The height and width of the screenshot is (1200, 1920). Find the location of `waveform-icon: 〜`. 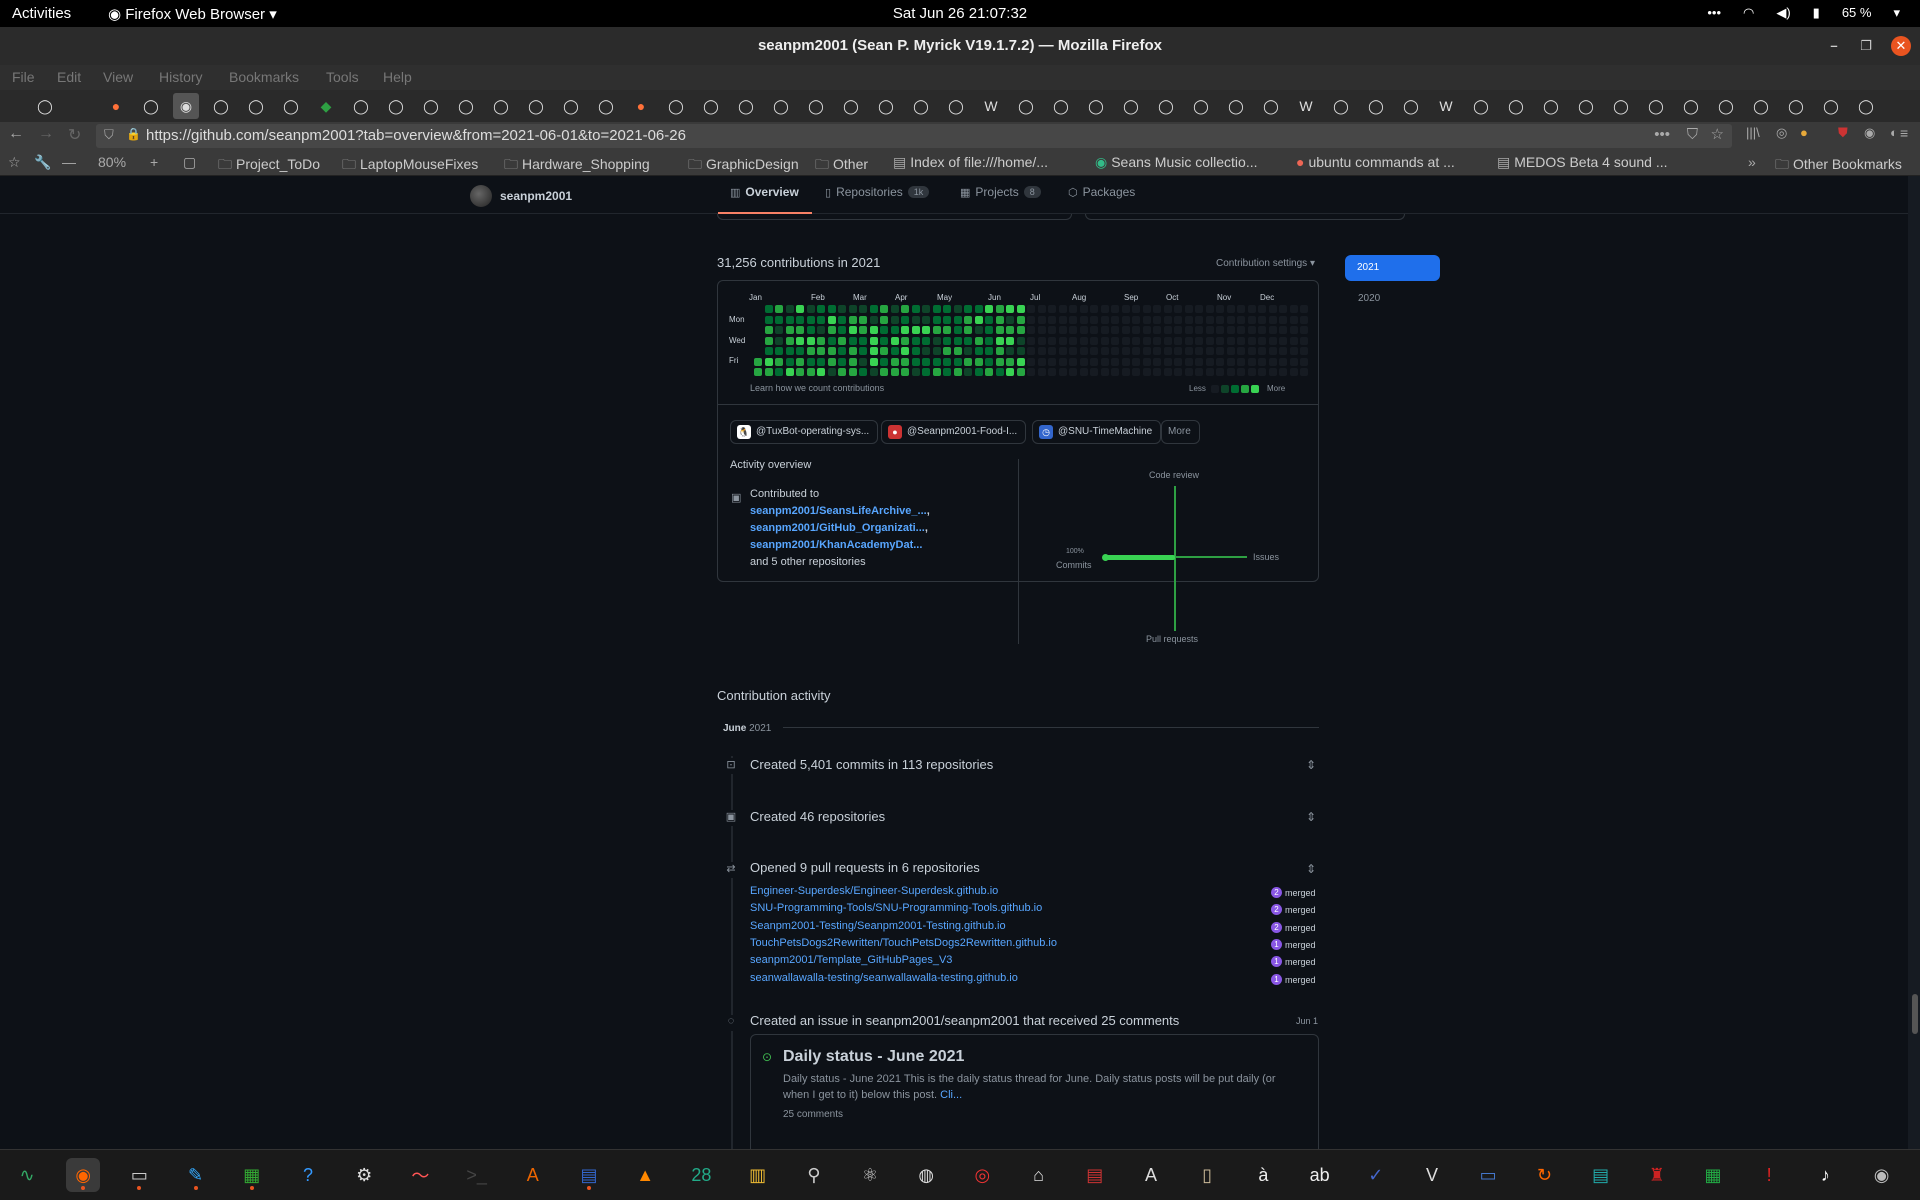

waveform-icon: 〜 is located at coordinates (420, 1175).